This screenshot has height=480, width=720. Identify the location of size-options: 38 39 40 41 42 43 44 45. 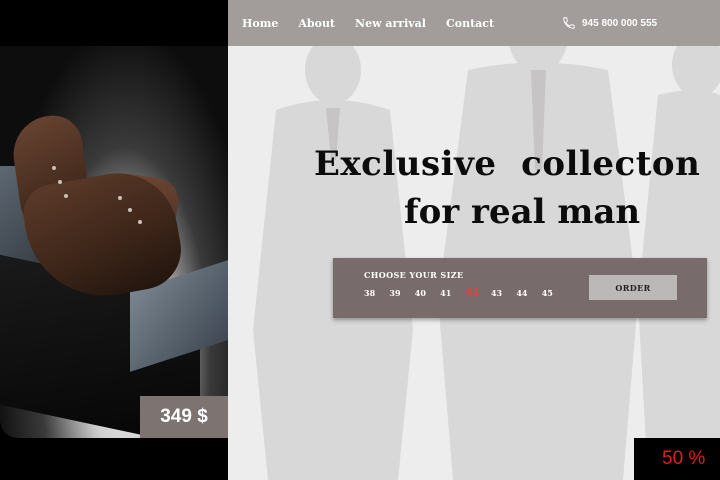
(465, 292).